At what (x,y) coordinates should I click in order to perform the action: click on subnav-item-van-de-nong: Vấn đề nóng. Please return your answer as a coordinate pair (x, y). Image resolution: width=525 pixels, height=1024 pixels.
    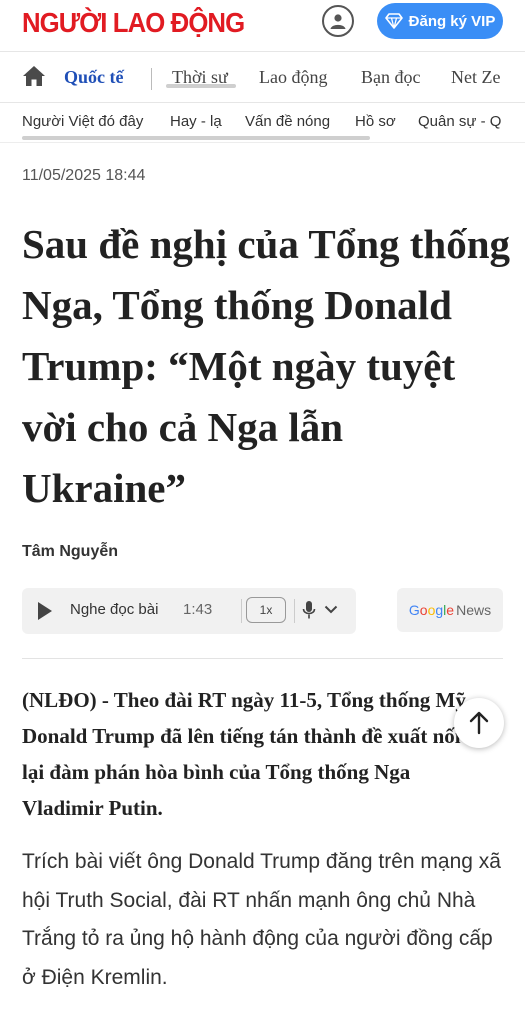
    Looking at the image, I should click on (287, 121).